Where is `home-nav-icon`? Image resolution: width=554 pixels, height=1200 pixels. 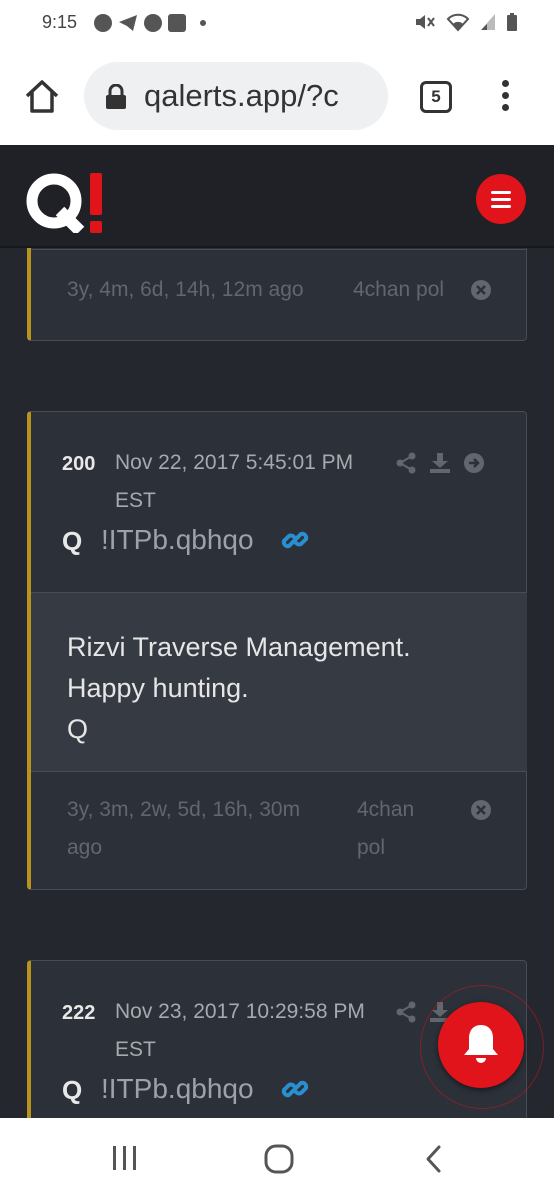 home-nav-icon is located at coordinates (279, 1159).